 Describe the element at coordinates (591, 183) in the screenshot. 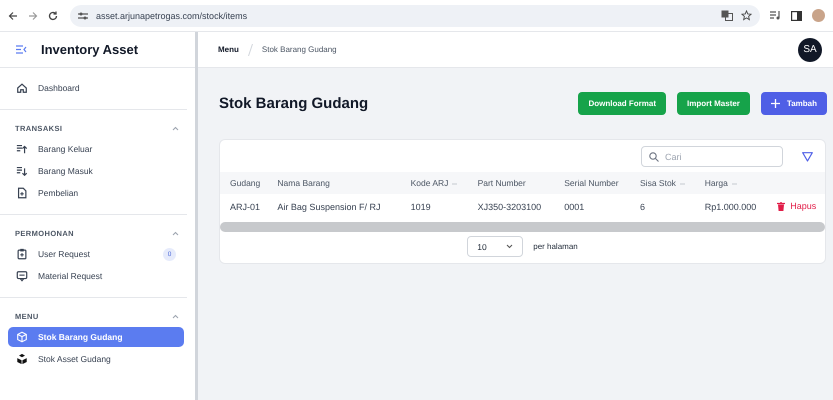

I see `column-header: Serial Number` at that location.